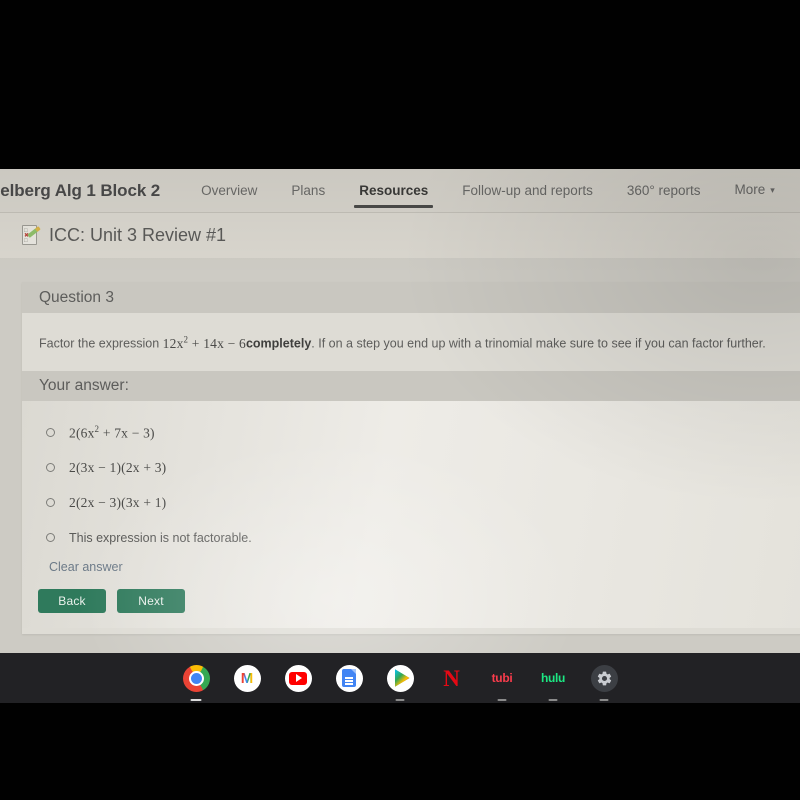  I want to click on answer-header-label: Your answer:, so click(84, 386).